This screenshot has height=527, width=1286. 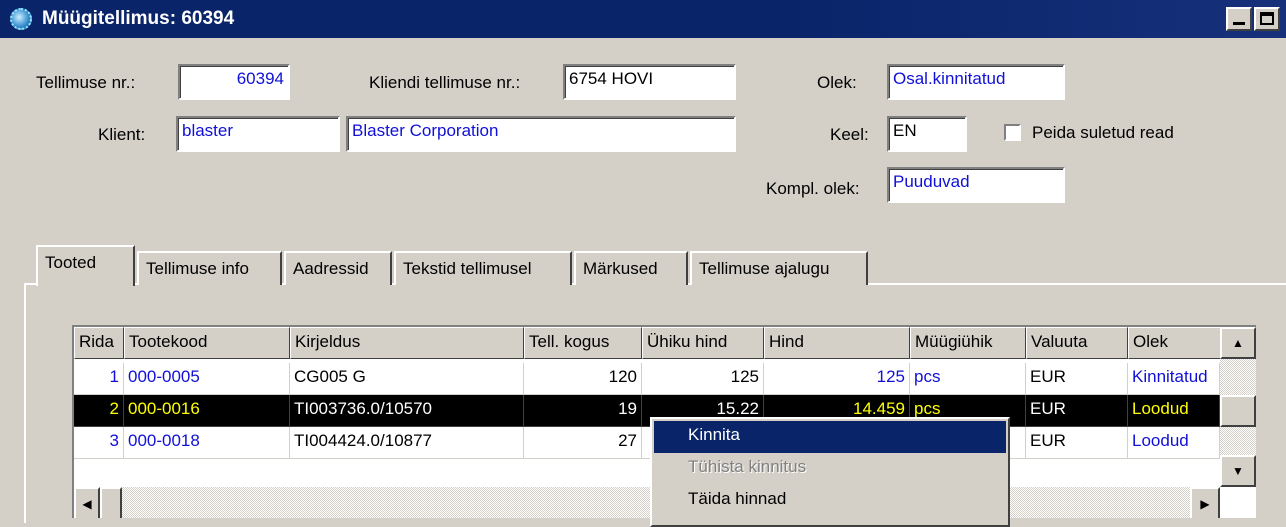 What do you see at coordinates (583, 443) in the screenshot?
I see `cell-tell-kogus: 27` at bounding box center [583, 443].